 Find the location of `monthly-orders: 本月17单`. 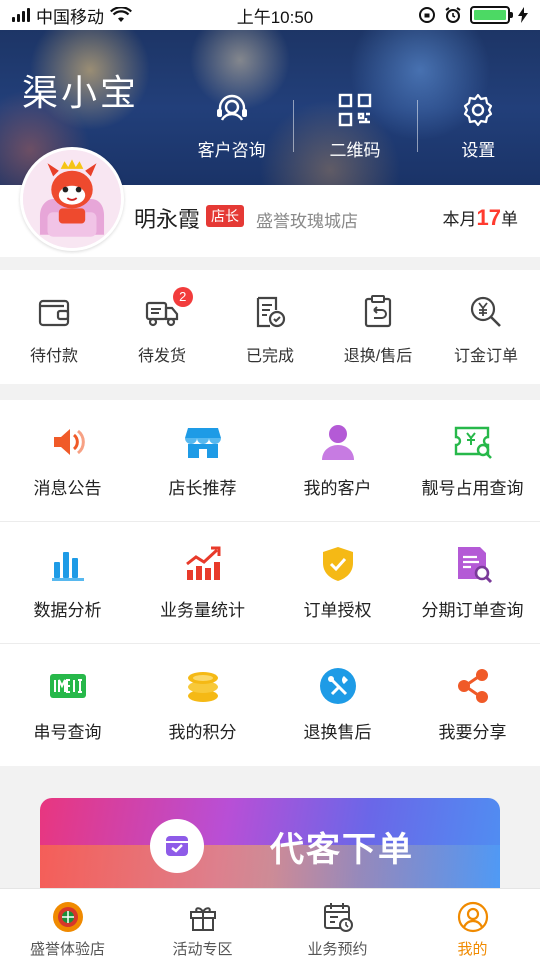

monthly-orders: 本月17单 is located at coordinates (480, 218).